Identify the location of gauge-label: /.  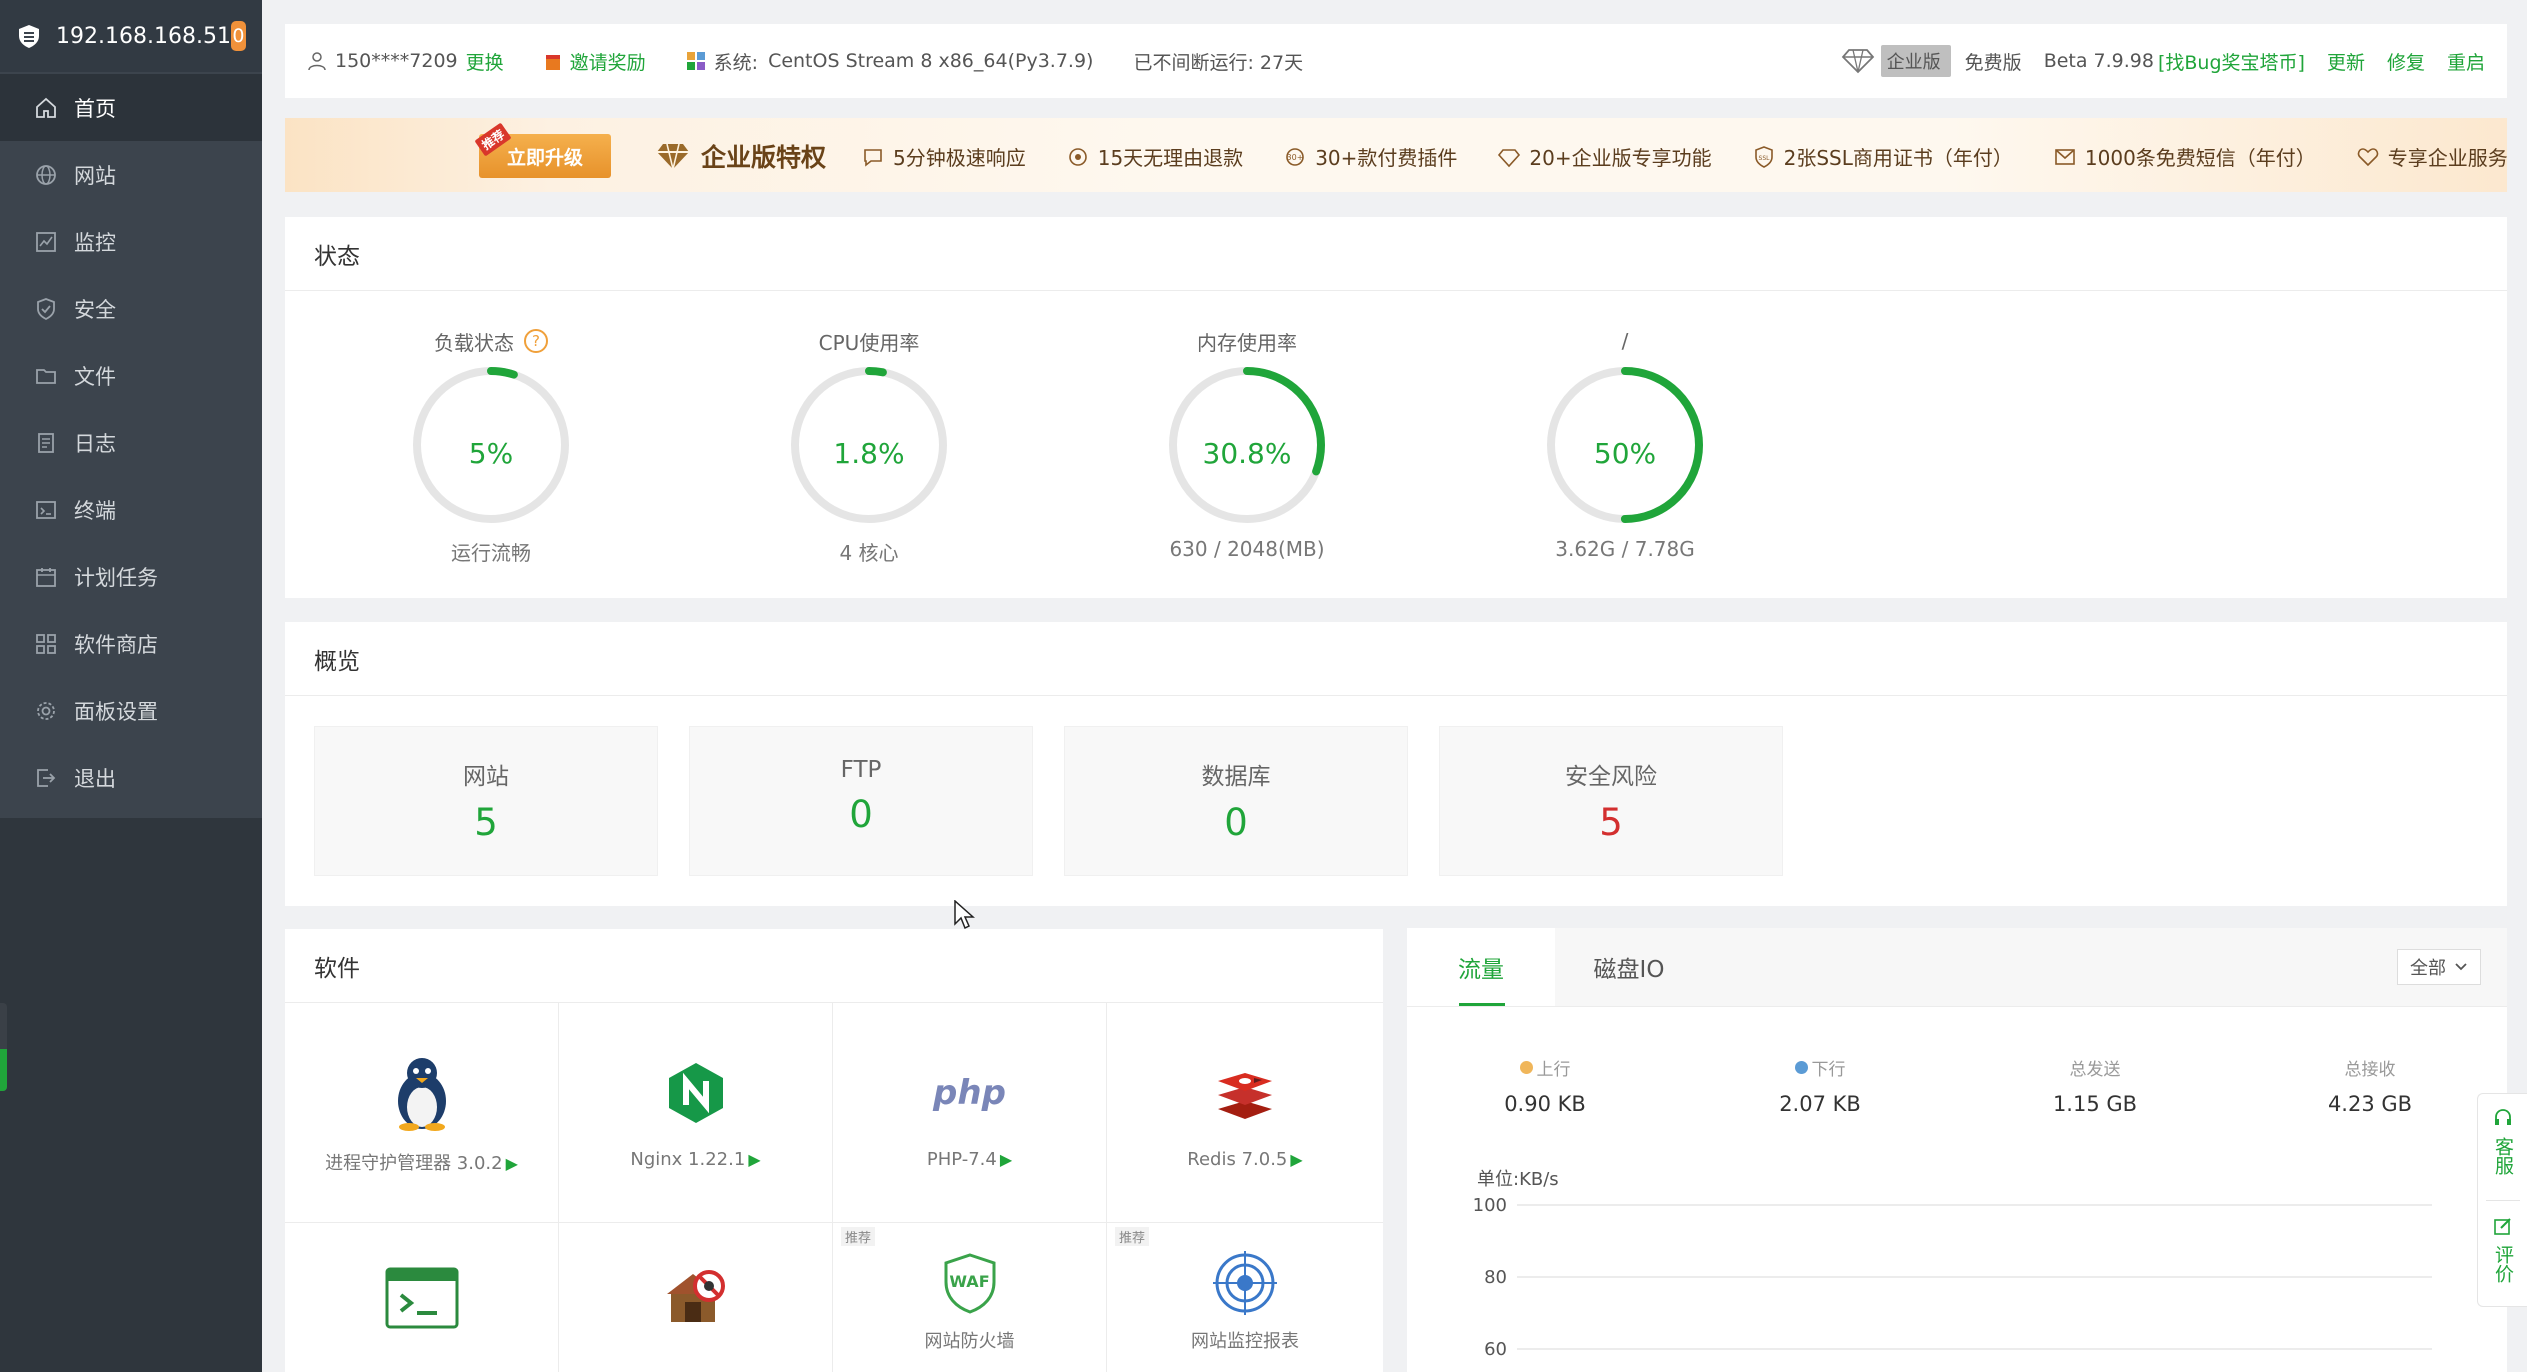
(1625, 341).